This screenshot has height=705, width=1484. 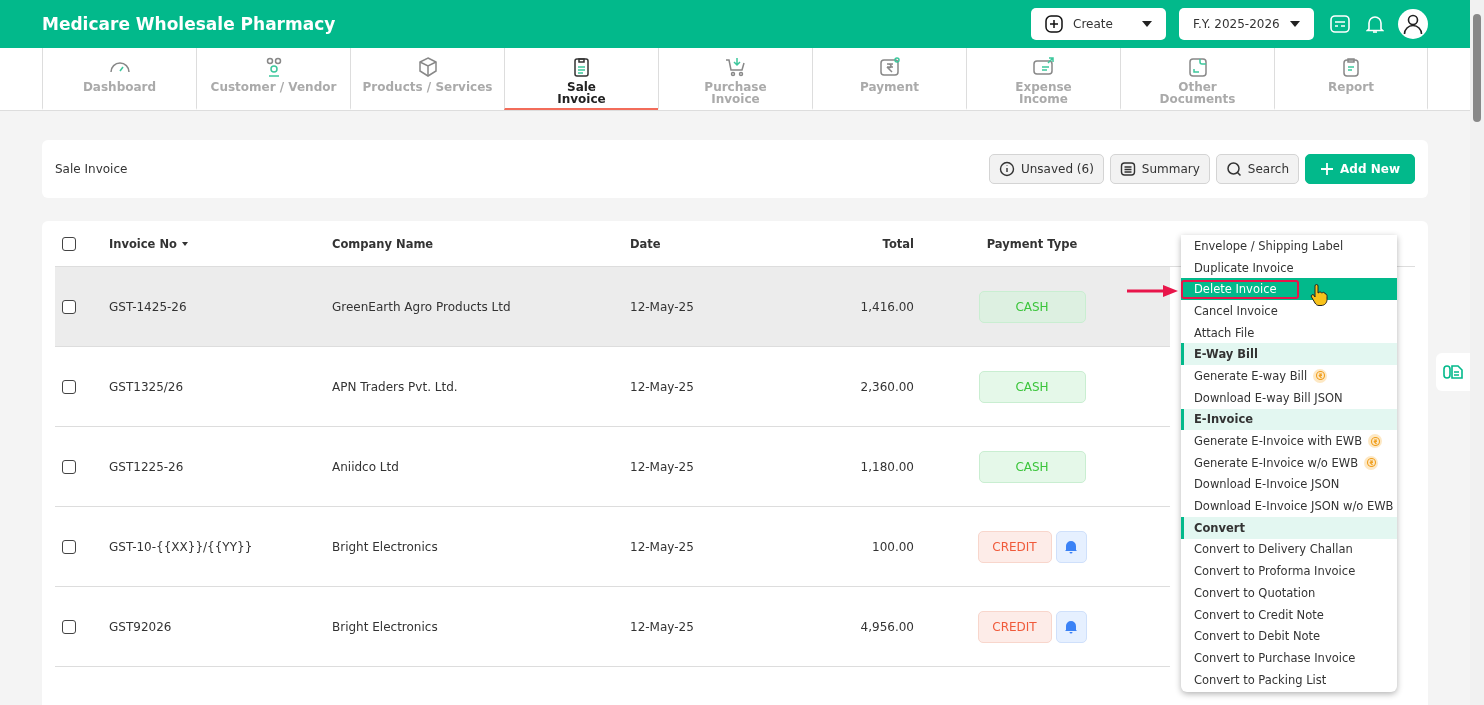 What do you see at coordinates (1319, 295) in the screenshot?
I see `hand-cursor-icon` at bounding box center [1319, 295].